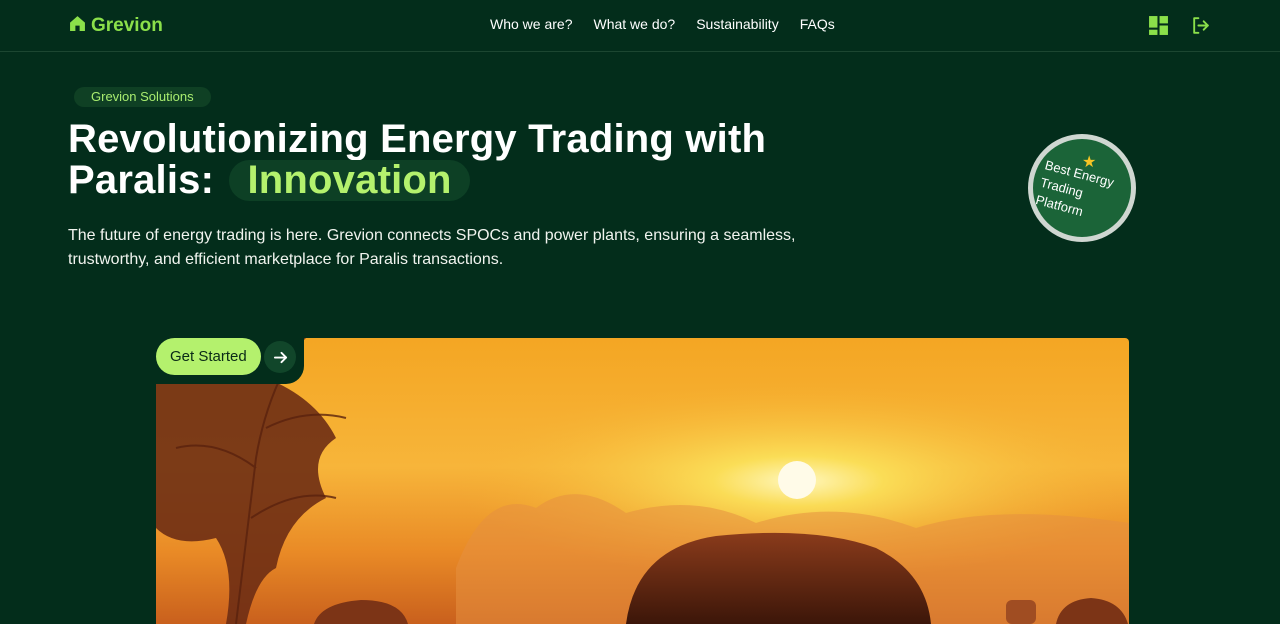  I want to click on hero-tag: Grevion Solutions, so click(142, 97).